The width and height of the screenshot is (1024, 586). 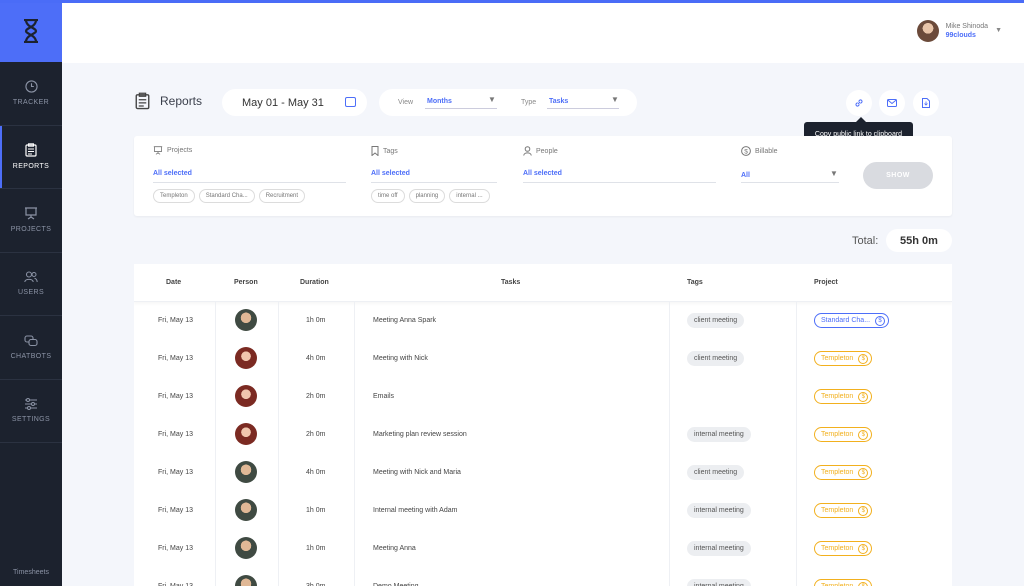 What do you see at coordinates (695, 282) in the screenshot?
I see `col-tags: Tags` at bounding box center [695, 282].